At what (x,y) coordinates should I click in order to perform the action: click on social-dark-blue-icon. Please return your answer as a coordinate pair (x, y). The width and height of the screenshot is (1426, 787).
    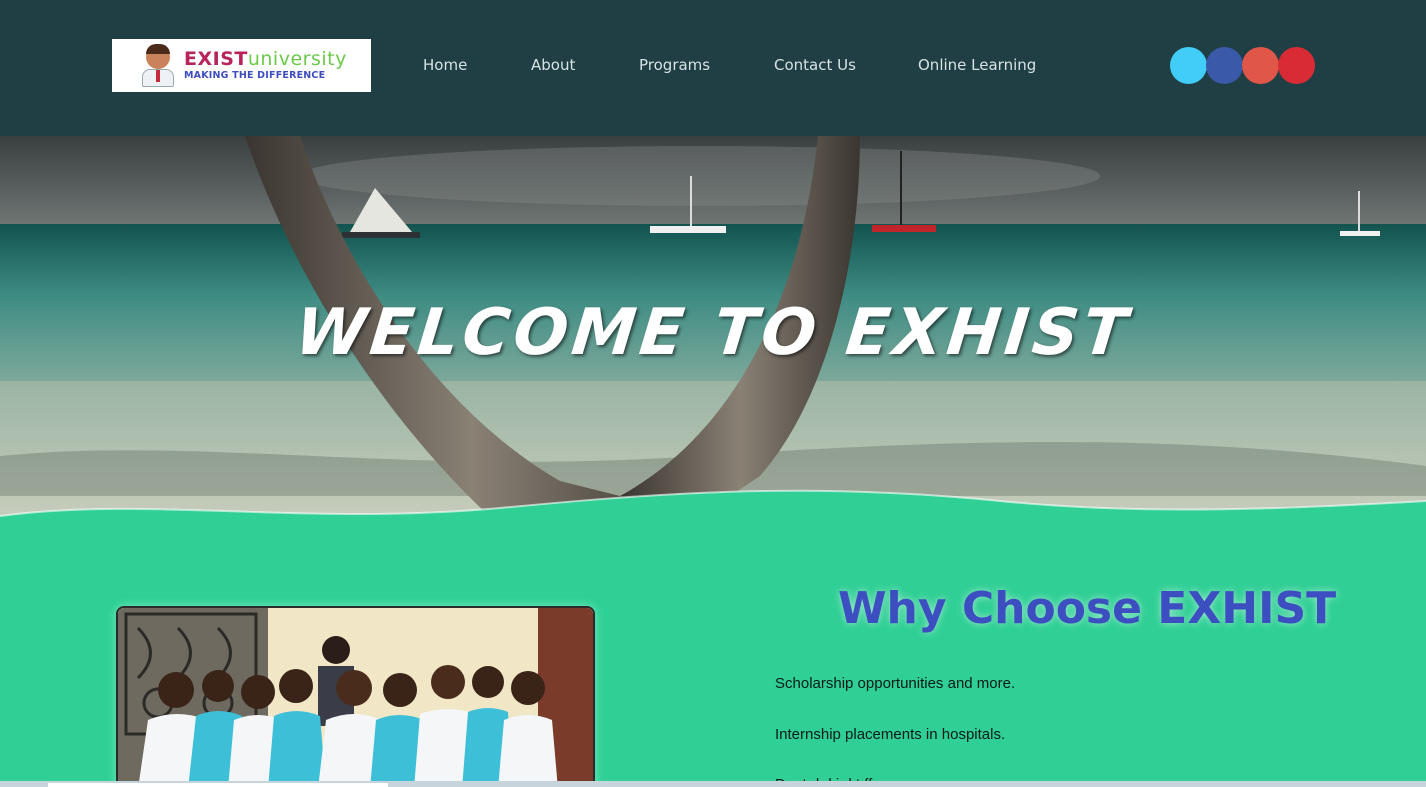
    Looking at the image, I should click on (1224, 65).